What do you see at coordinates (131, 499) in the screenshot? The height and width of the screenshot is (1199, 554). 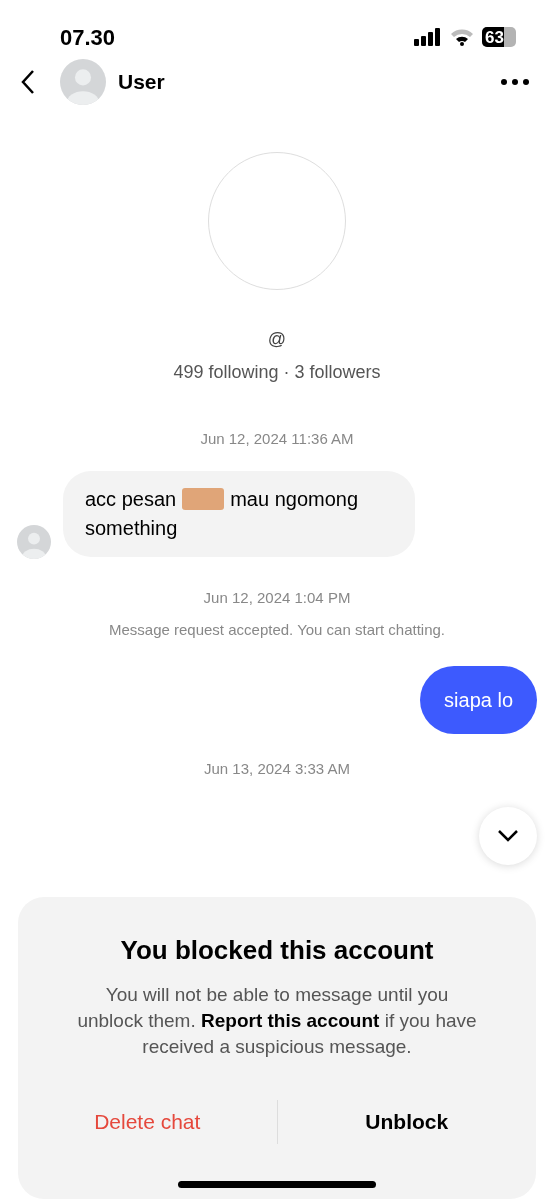 I see `message-text: acc pesan` at bounding box center [131, 499].